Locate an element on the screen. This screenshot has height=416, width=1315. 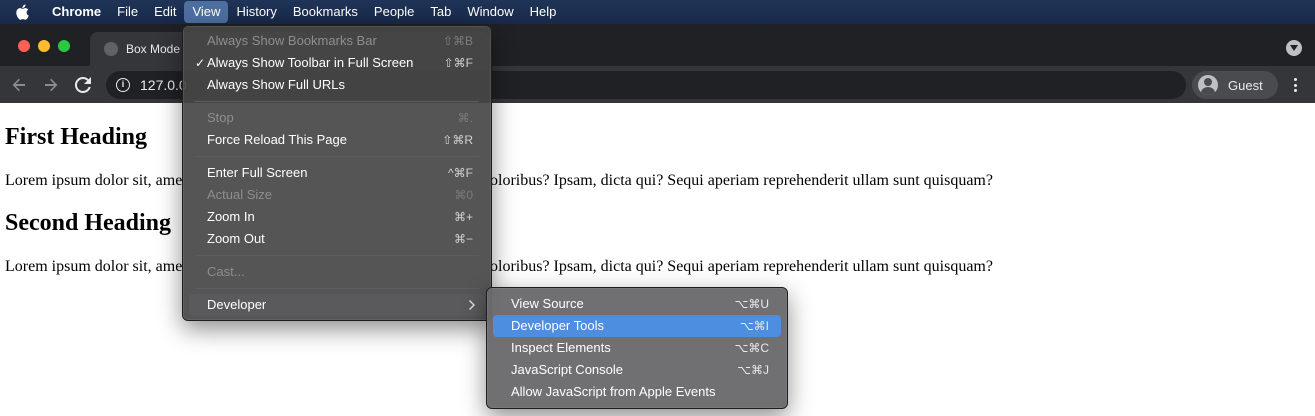
reload-icon is located at coordinates (83, 85).